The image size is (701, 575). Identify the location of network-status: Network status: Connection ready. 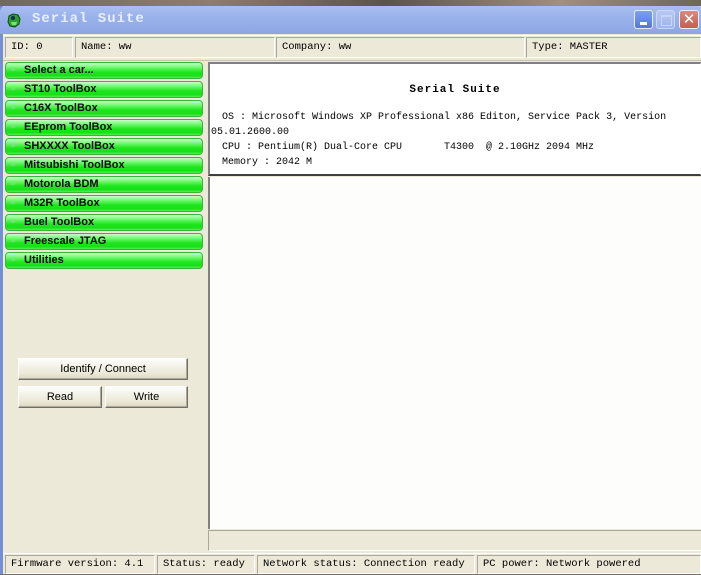
(366, 564).